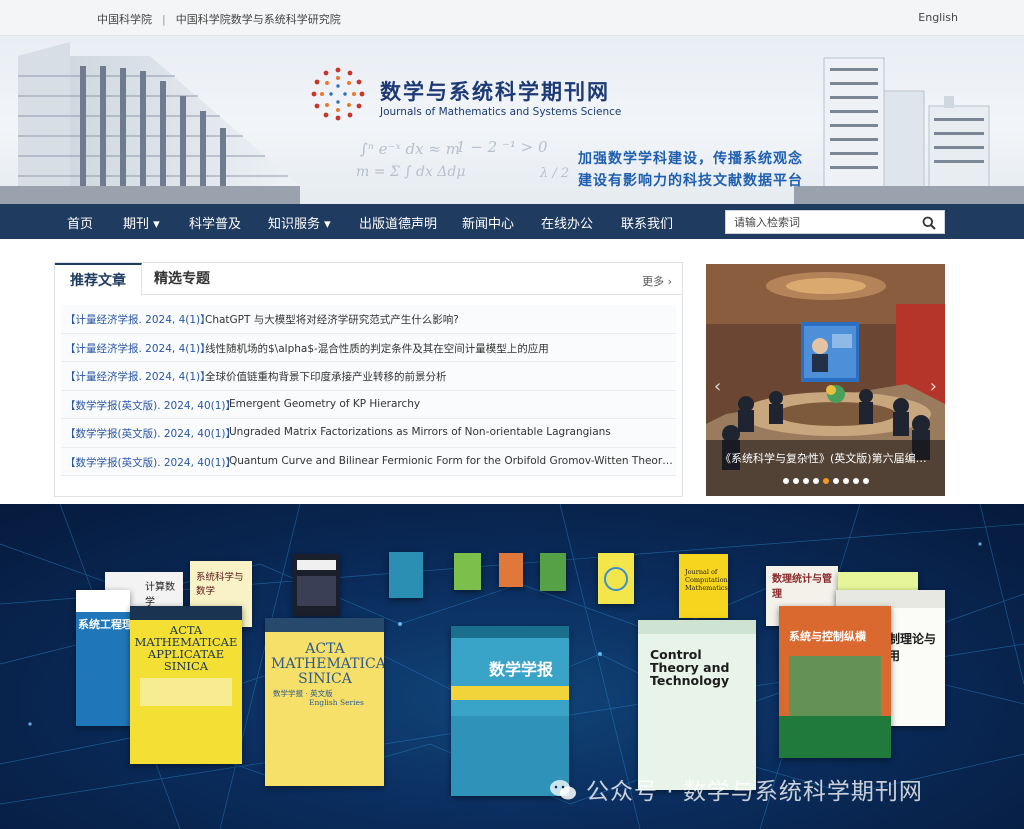 This screenshot has width=1024, height=829. Describe the element at coordinates (717, 386) in the screenshot. I see `carousel-prev-icon: ‹` at that location.